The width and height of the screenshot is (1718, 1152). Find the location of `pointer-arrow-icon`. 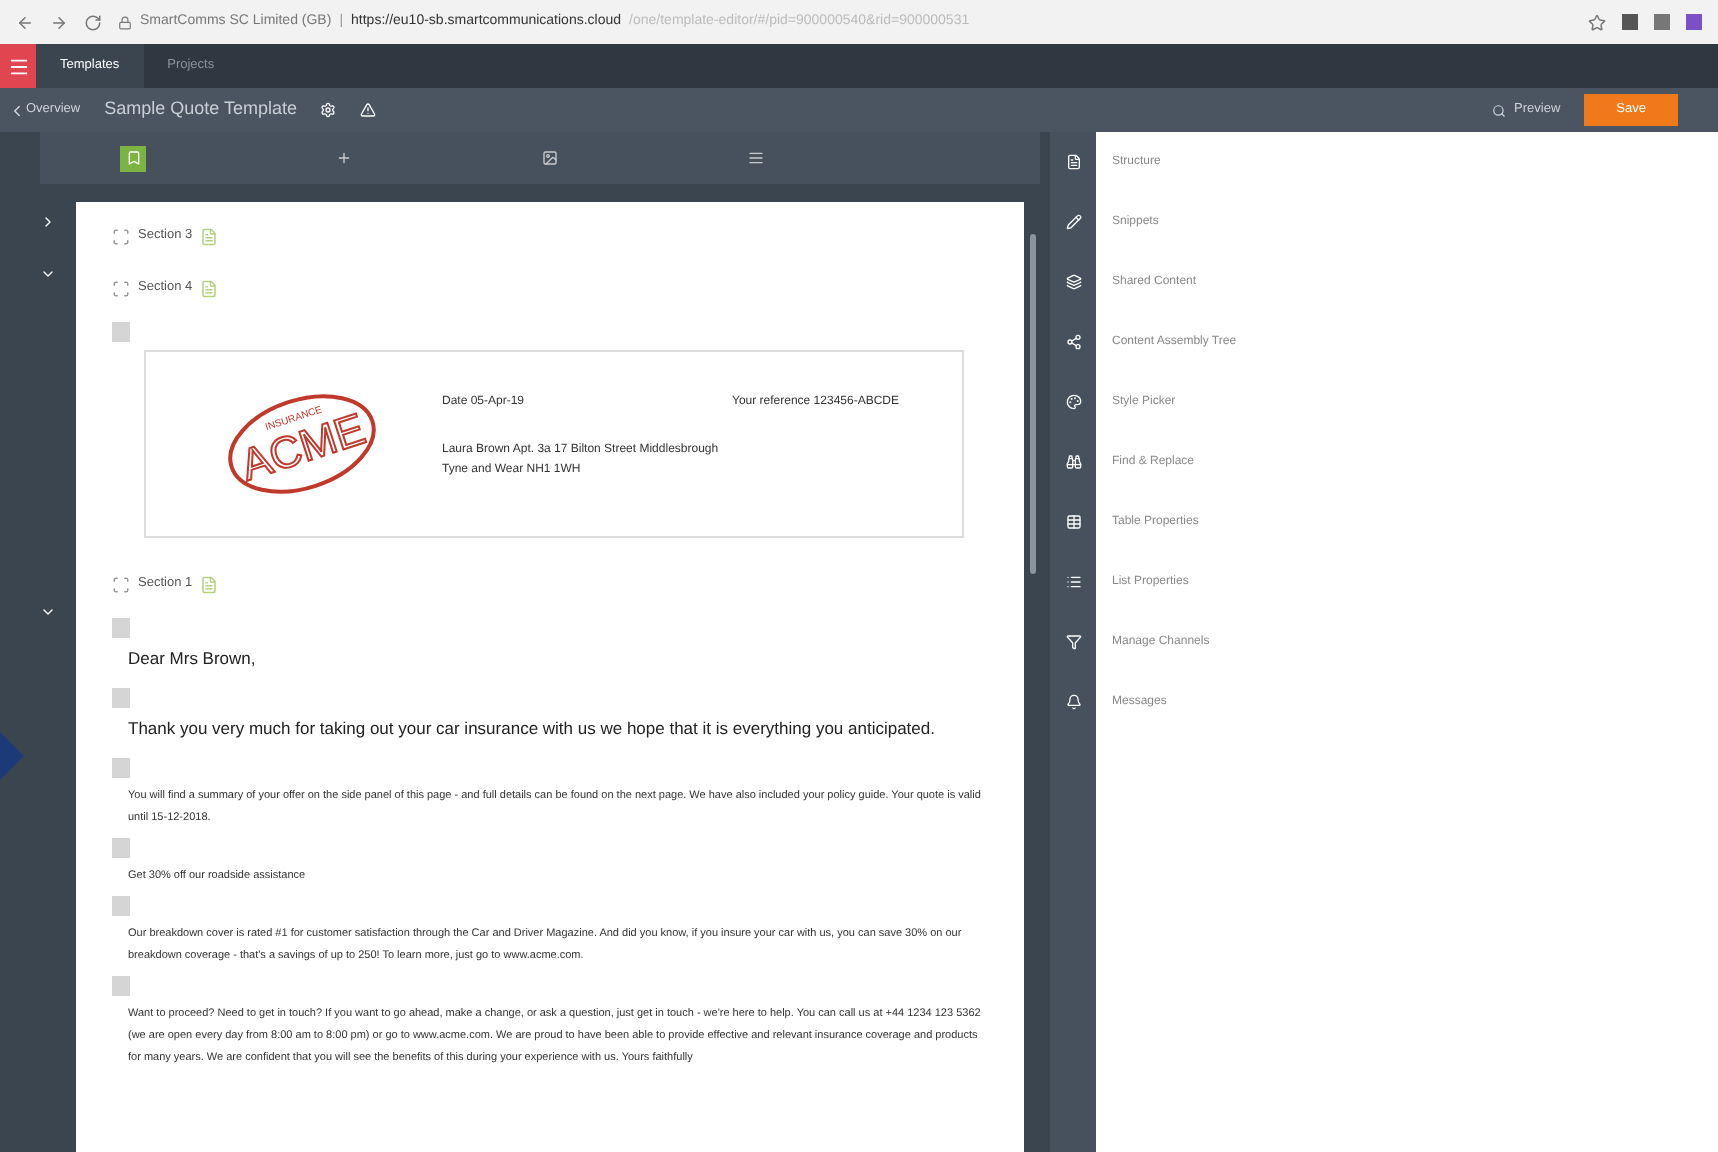

pointer-arrow-icon is located at coordinates (12, 756).